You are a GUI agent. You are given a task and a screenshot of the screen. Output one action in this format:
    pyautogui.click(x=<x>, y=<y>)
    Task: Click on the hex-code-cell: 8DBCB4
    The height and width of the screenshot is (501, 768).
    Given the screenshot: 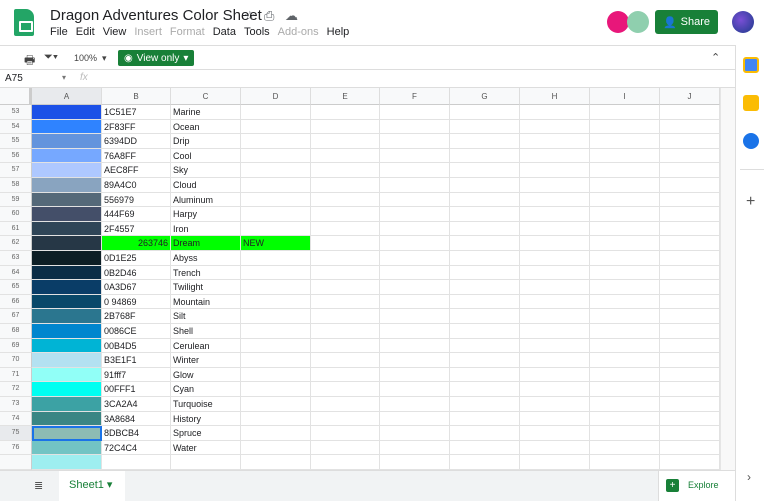 What is the action you would take?
    pyautogui.click(x=136, y=433)
    